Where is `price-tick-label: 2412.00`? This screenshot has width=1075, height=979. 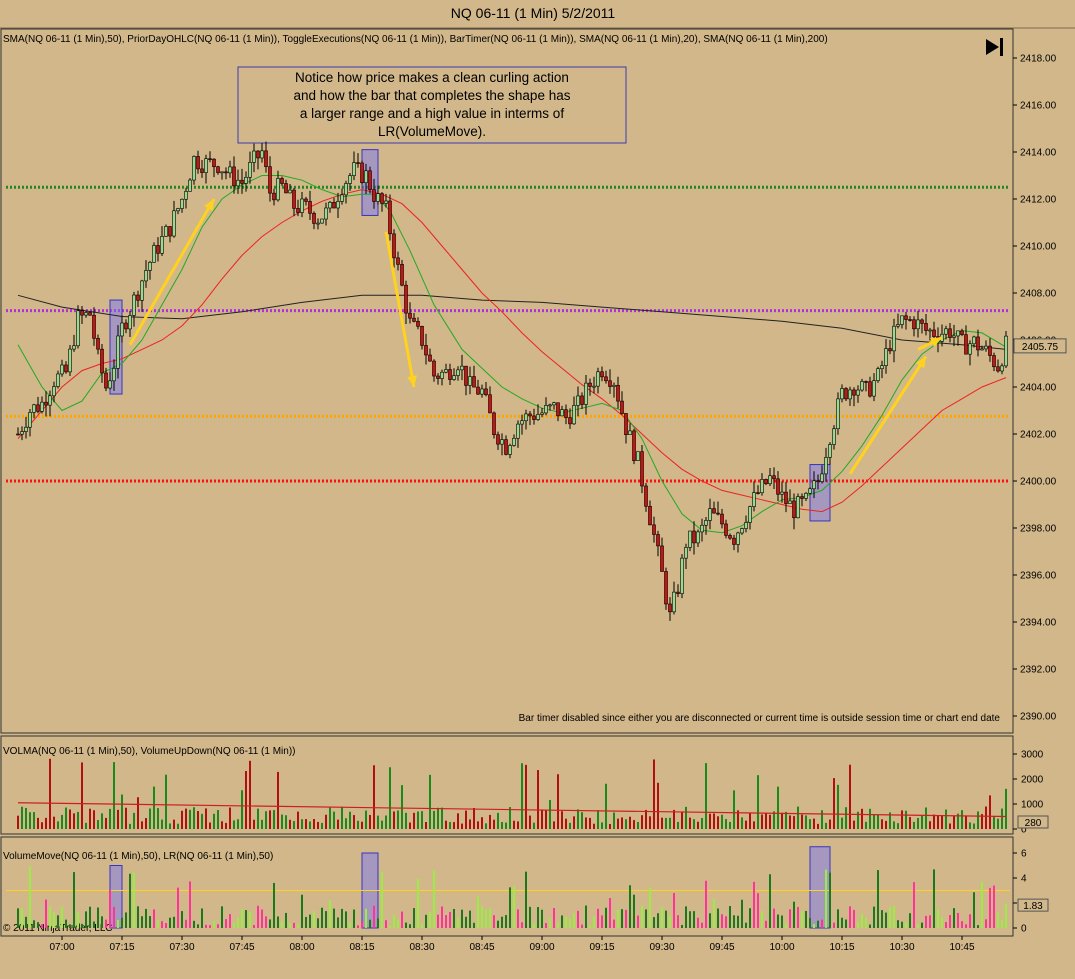
price-tick-label: 2412.00 is located at coordinates (1038, 200).